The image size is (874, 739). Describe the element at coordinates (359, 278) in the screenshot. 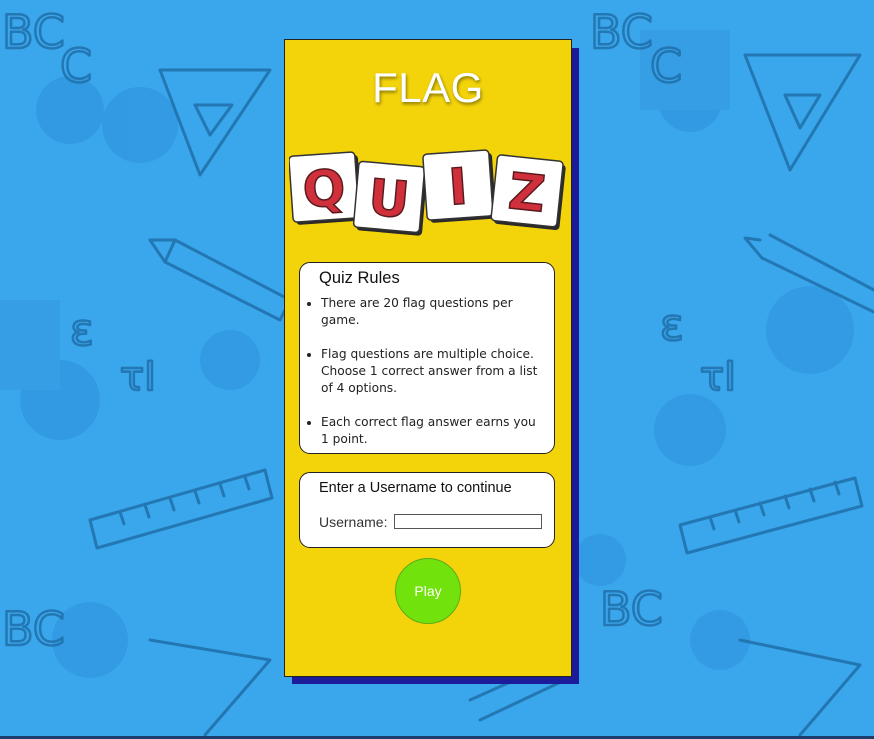

I see `rules-heading: Quiz Rules` at that location.